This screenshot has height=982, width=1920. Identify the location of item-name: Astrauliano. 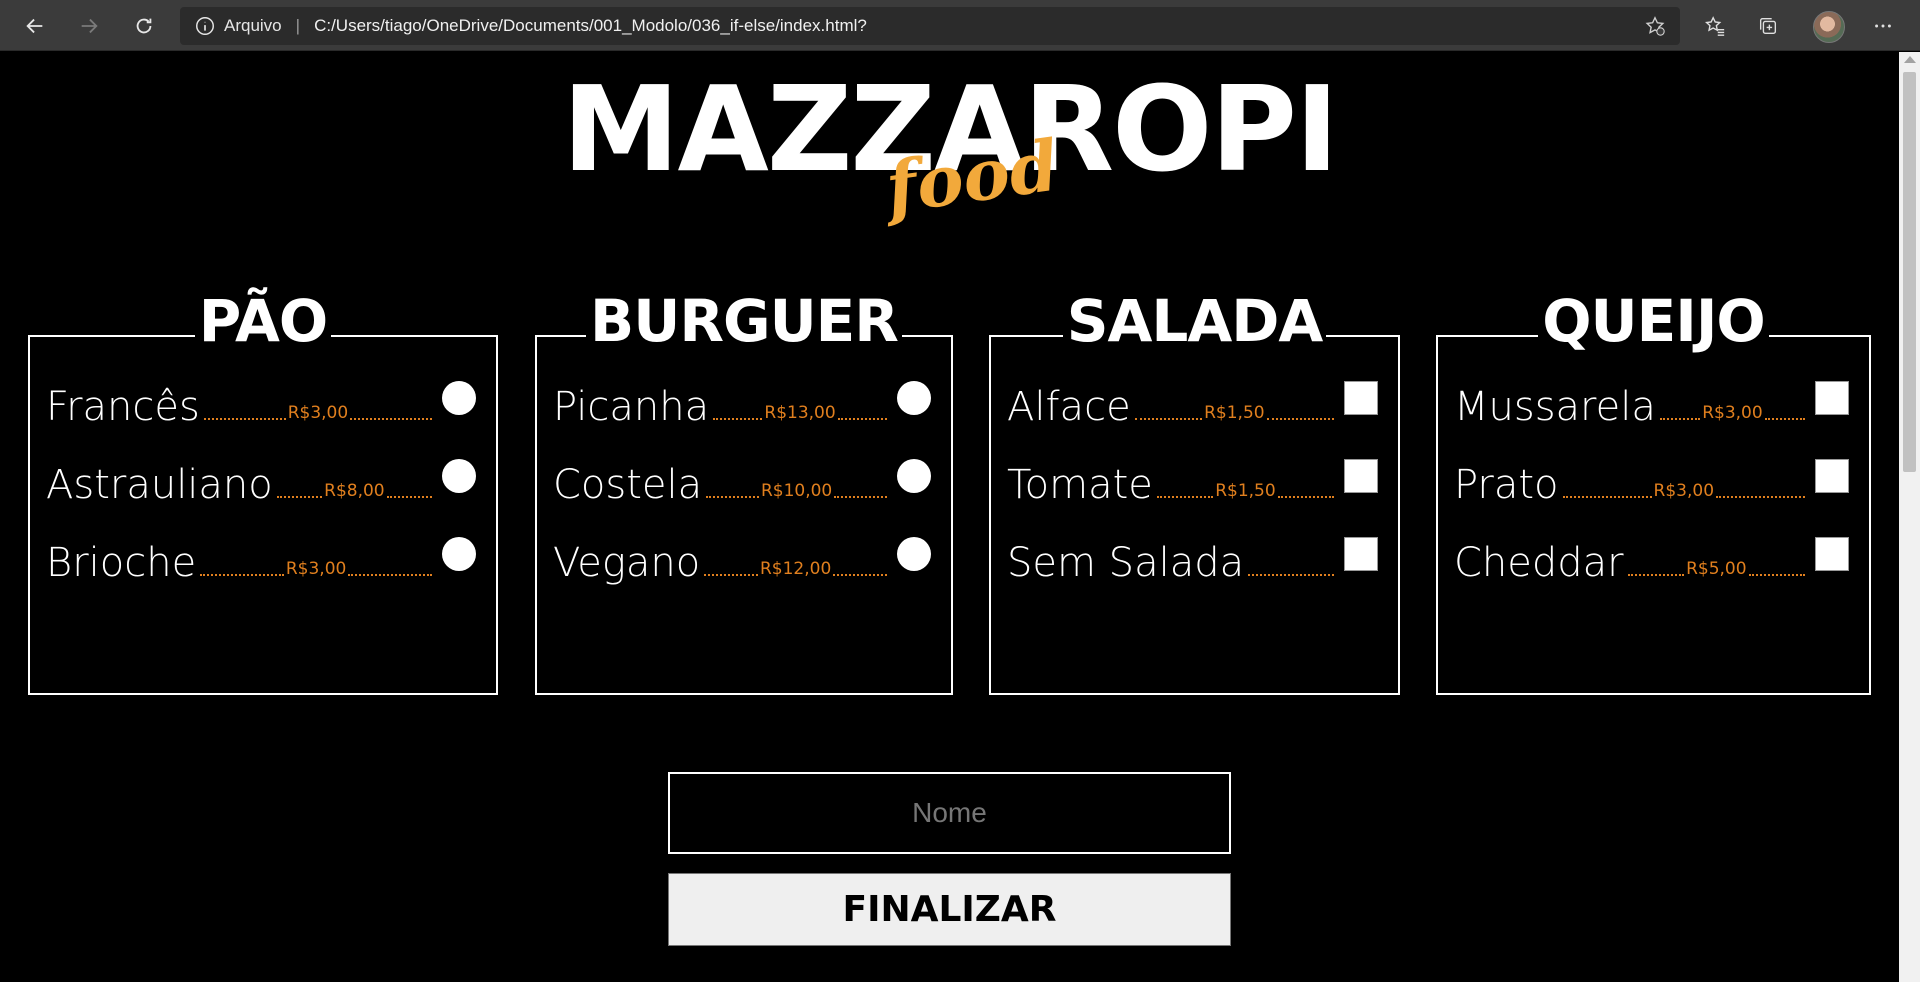
(159, 485).